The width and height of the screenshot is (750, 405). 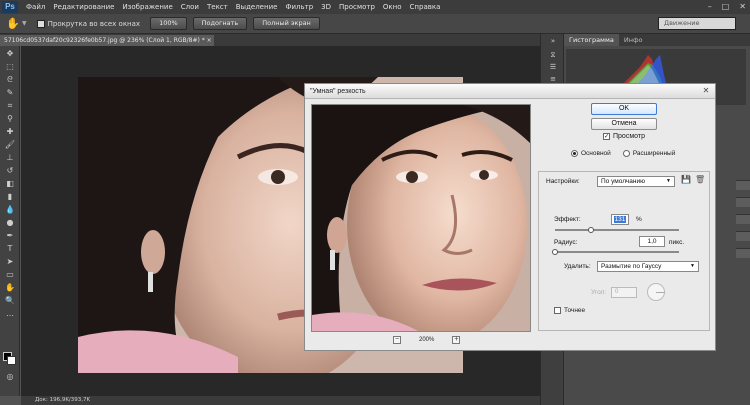 I want to click on pen-tool-icon: ✒, so click(x=10, y=235).